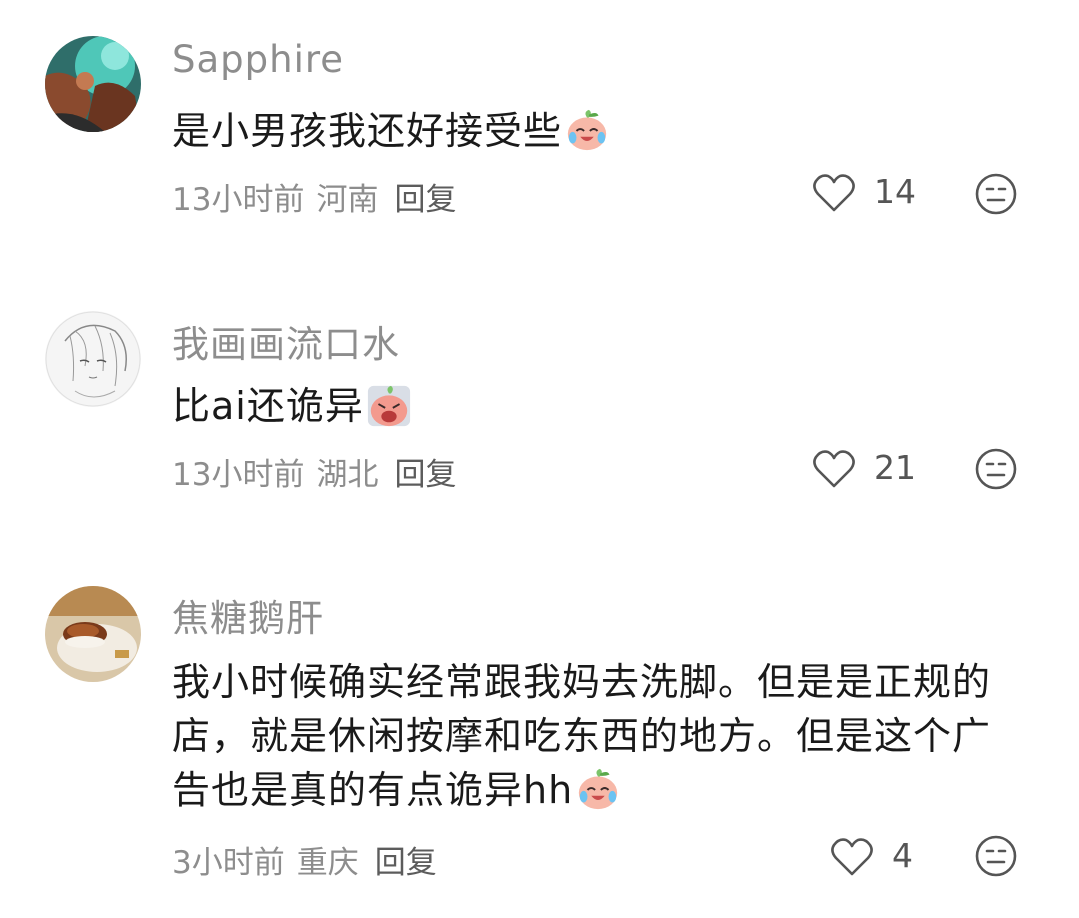 Image resolution: width=1079 pixels, height=918 pixels. What do you see at coordinates (327, 863) in the screenshot?
I see `comment-location: 重庆` at bounding box center [327, 863].